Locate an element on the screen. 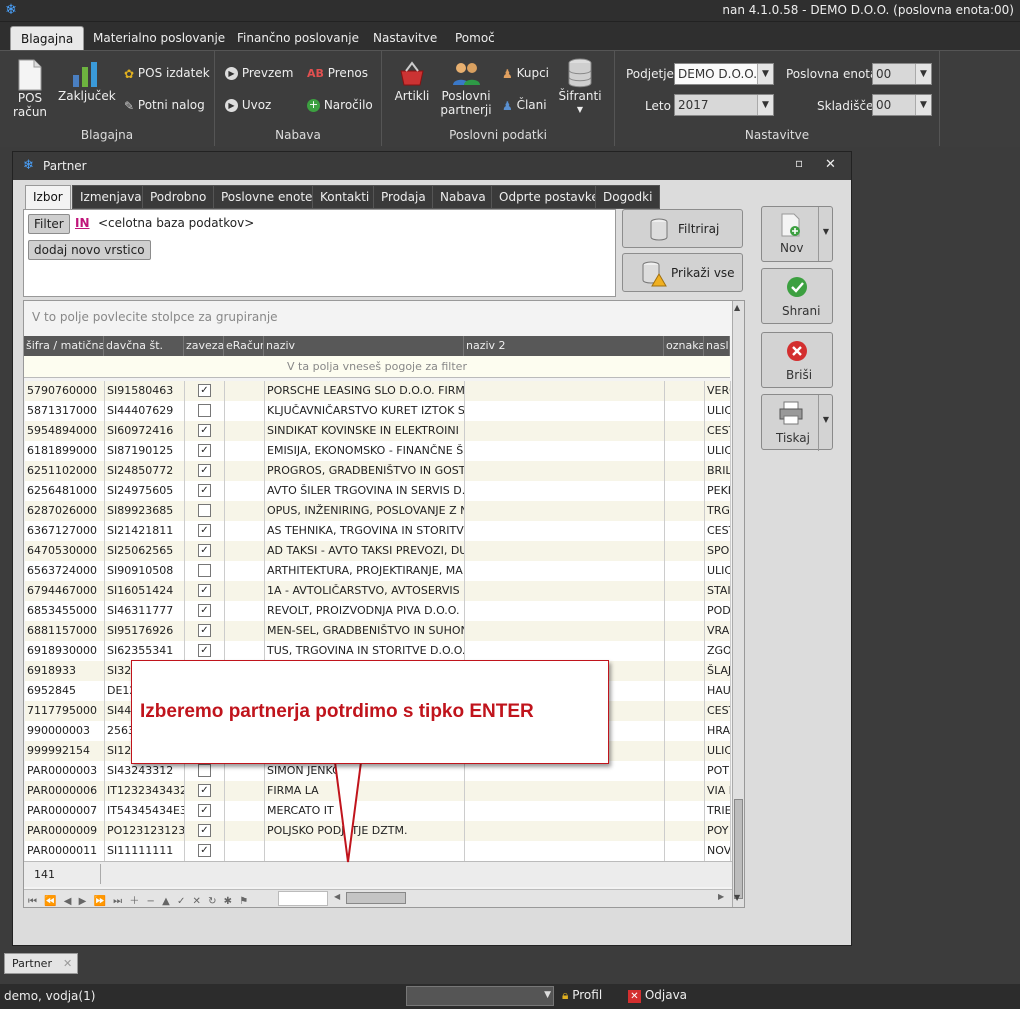 This screenshot has width=1020, height=1009. cell-naziv: 1A - AVTOLIČARSTVO, AVTOSERVIS I is located at coordinates (365, 591).